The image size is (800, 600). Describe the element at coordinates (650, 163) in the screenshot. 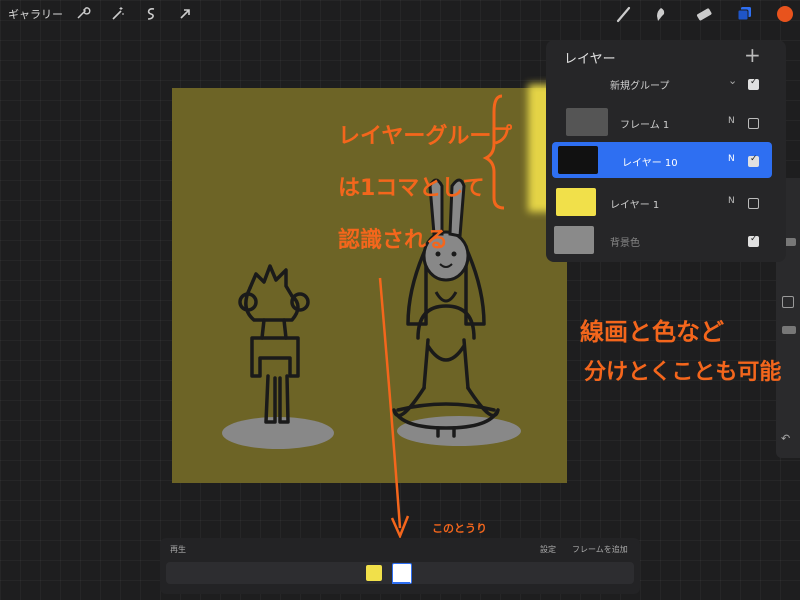

I see `layer-name: レイヤー 10` at that location.